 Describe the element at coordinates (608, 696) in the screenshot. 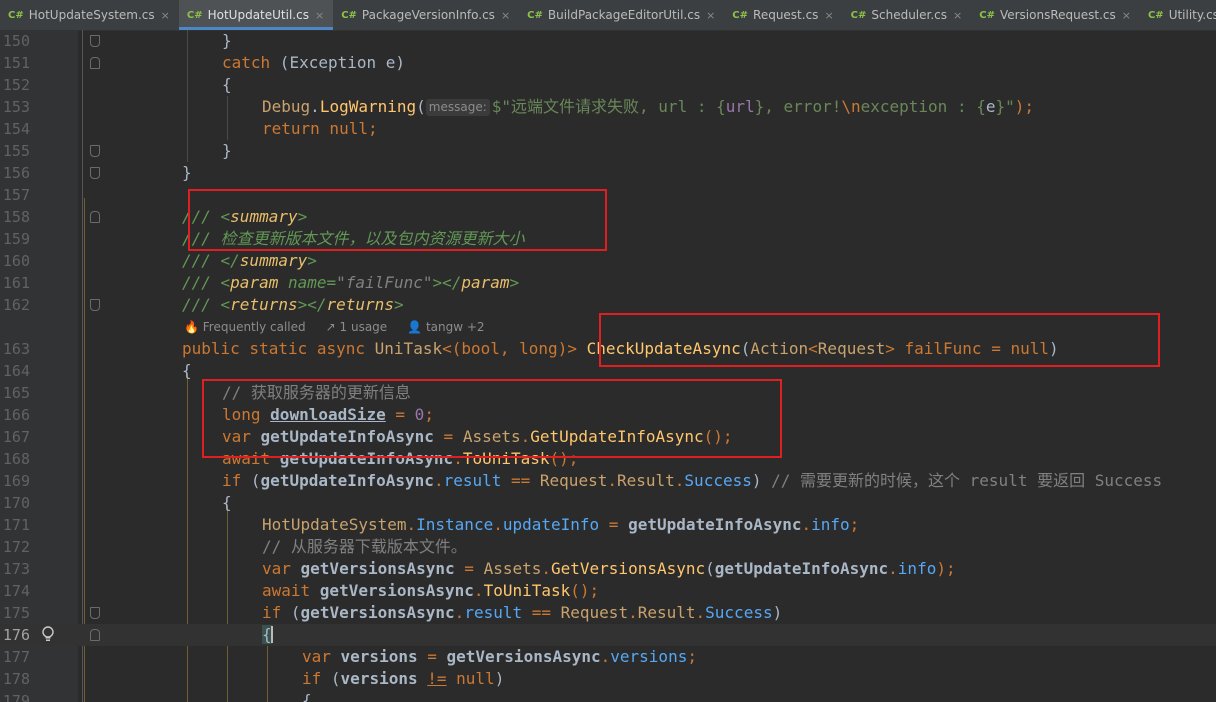

I see `code-line: 179 {` at that location.